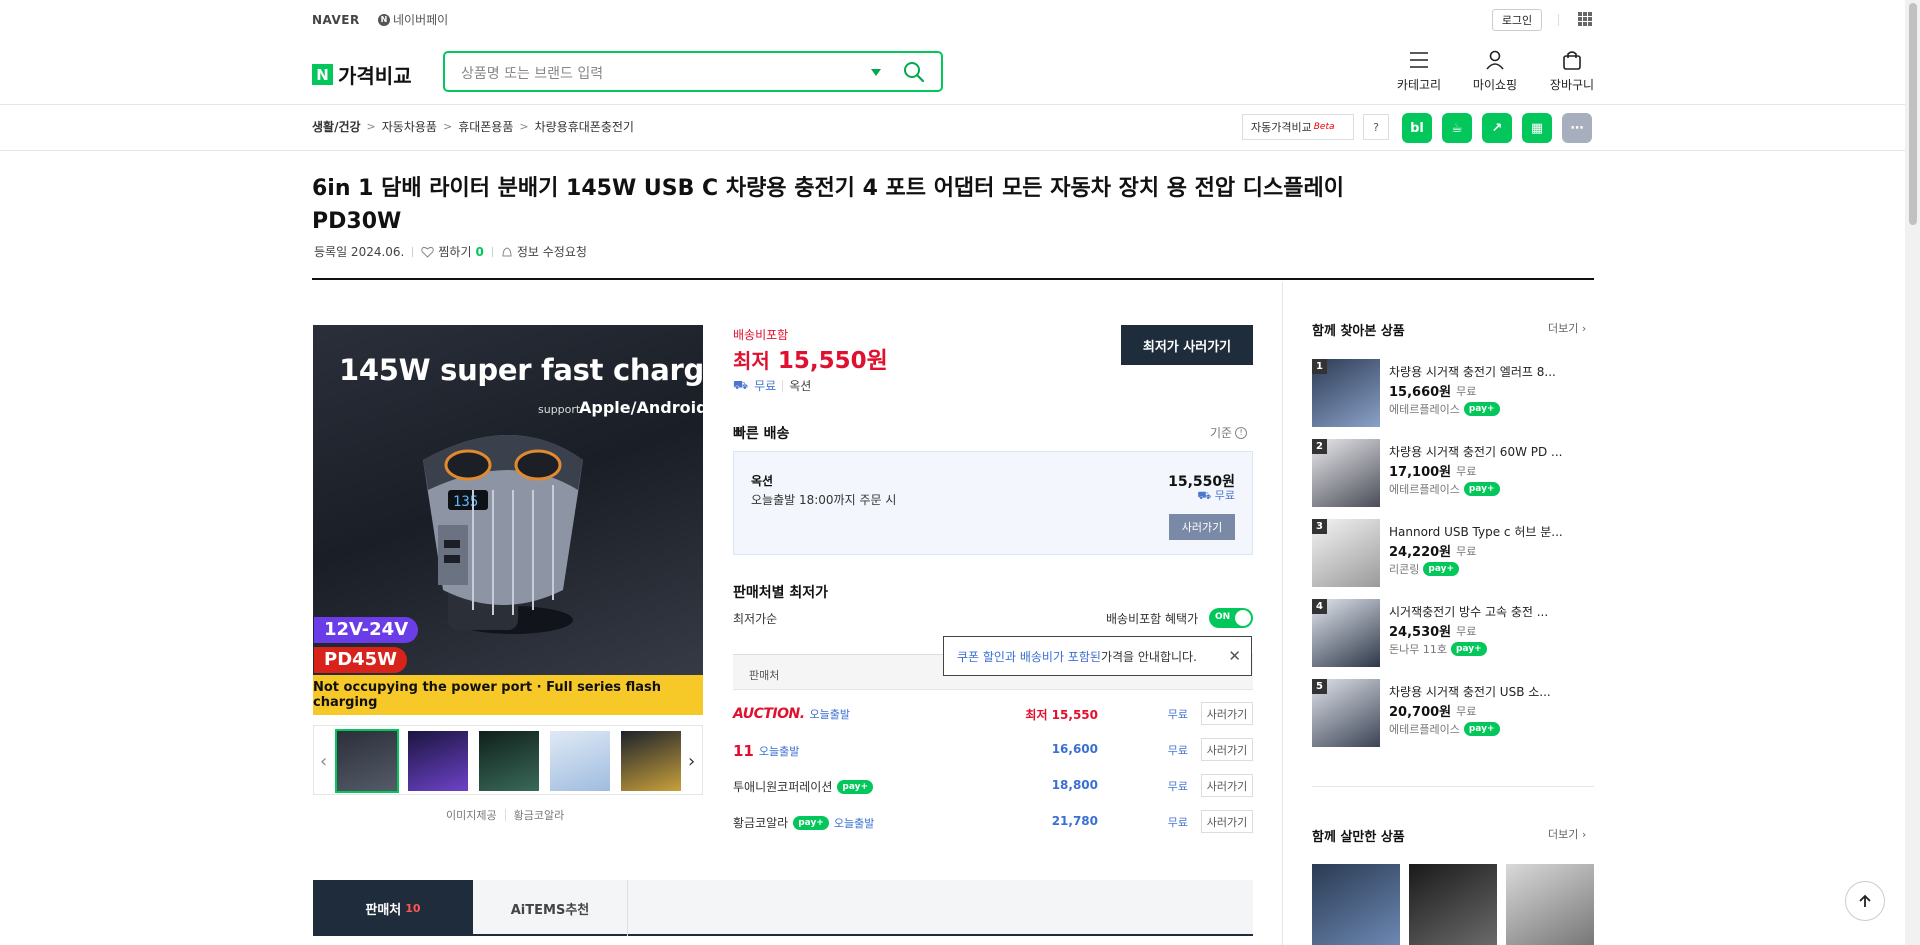 This screenshot has height=945, width=1920. What do you see at coordinates (550, 908) in the screenshot?
I see `tab-aitems: AiTEMS추천` at bounding box center [550, 908].